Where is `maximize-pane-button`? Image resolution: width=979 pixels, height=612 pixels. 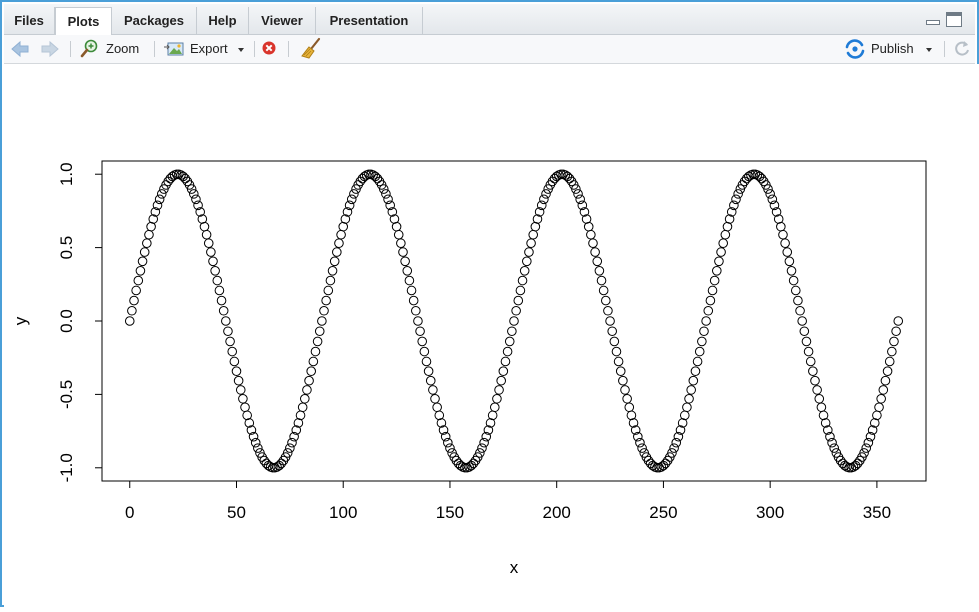
maximize-pane-button is located at coordinates (954, 19).